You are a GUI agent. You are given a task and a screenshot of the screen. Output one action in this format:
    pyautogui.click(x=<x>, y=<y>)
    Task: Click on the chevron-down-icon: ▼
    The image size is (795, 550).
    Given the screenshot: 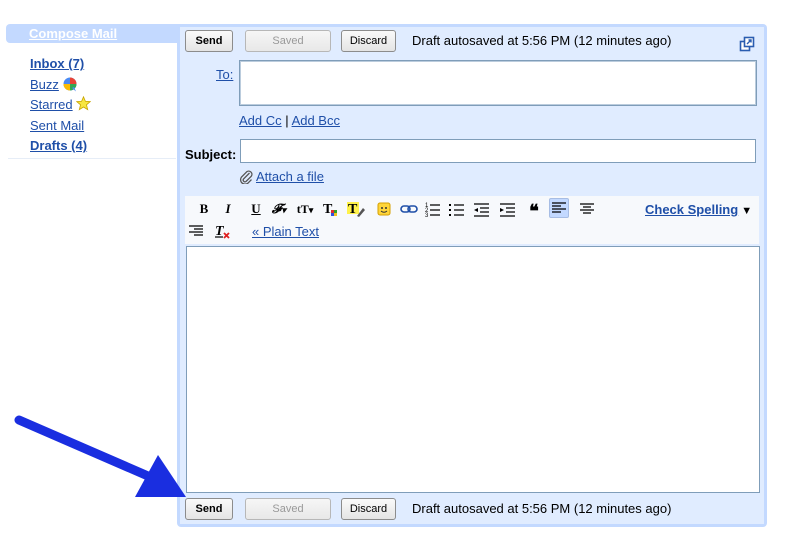 What is the action you would take?
    pyautogui.click(x=746, y=211)
    